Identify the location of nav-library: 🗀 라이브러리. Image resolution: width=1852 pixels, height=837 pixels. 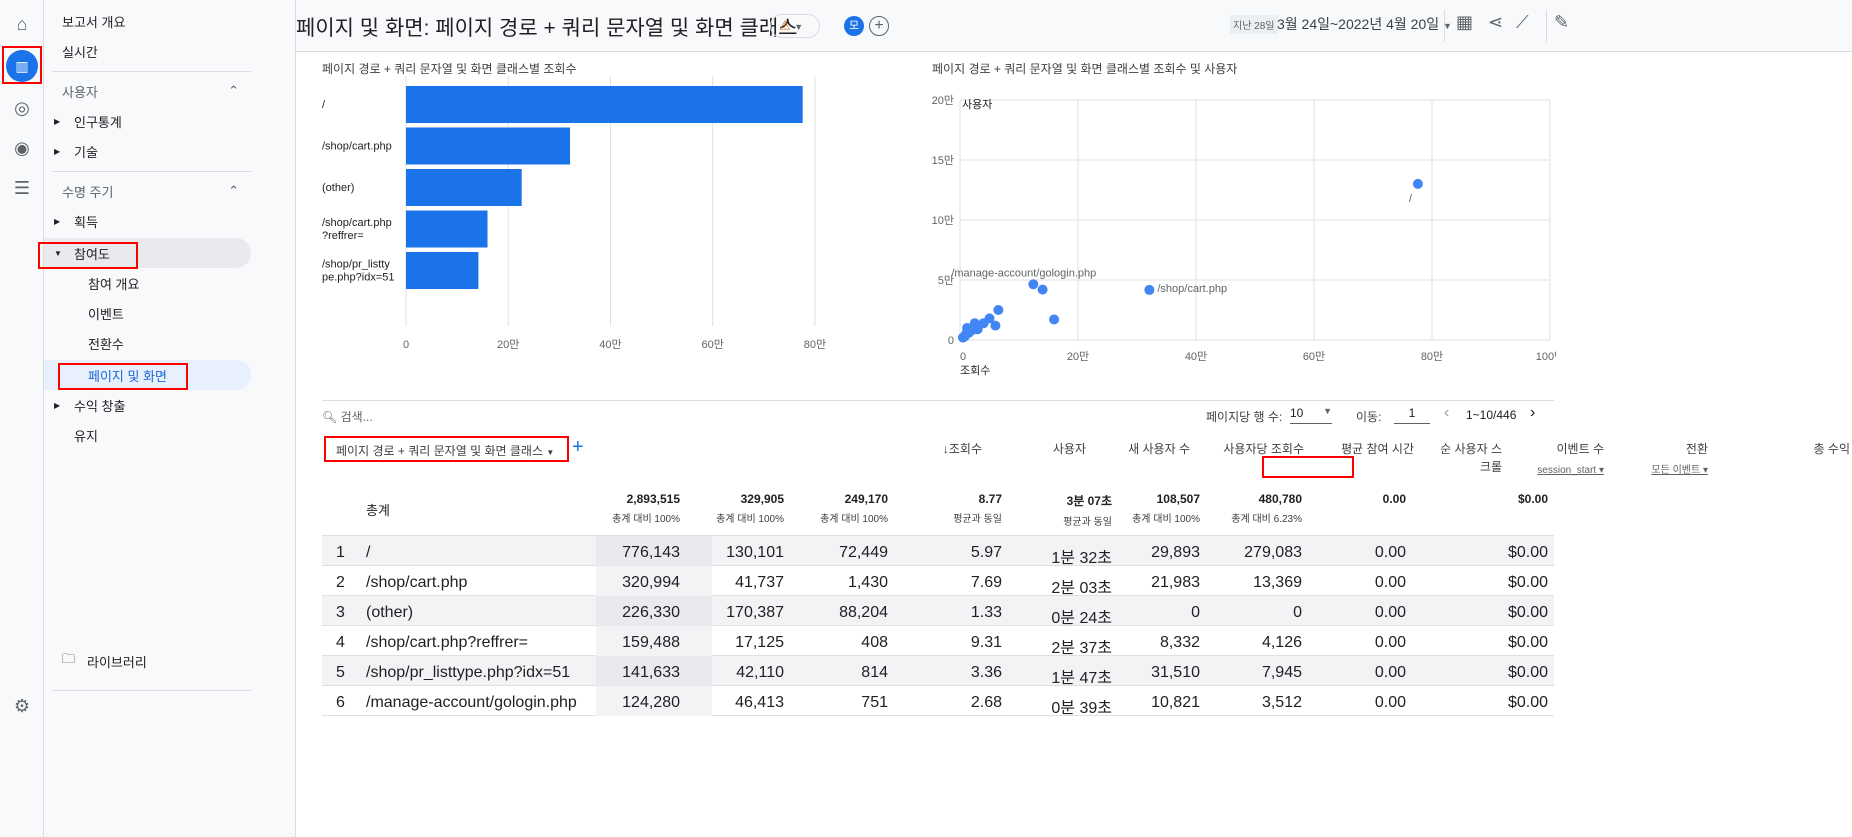
(147, 661).